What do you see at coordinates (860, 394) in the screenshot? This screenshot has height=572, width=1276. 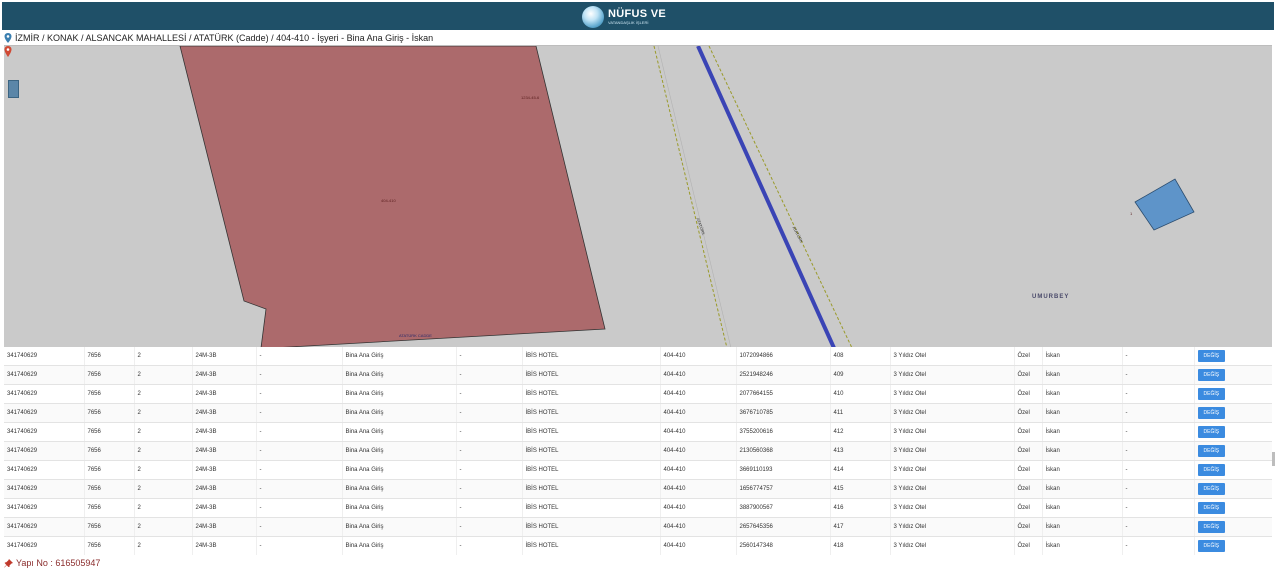 I see `table-cell-c11: 410` at bounding box center [860, 394].